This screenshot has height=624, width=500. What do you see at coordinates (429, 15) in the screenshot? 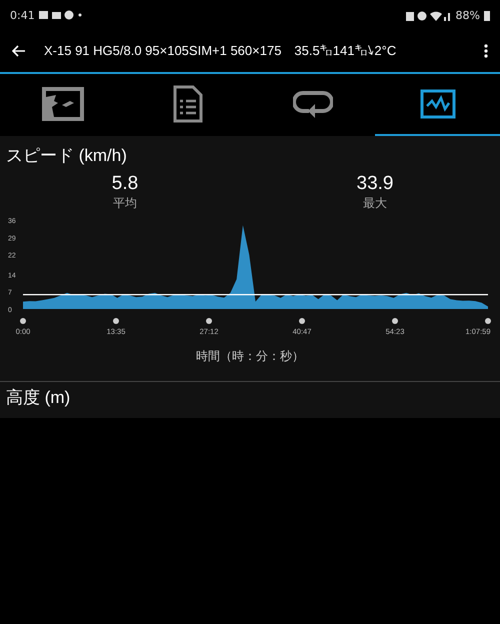
I see `system-icons` at bounding box center [429, 15].